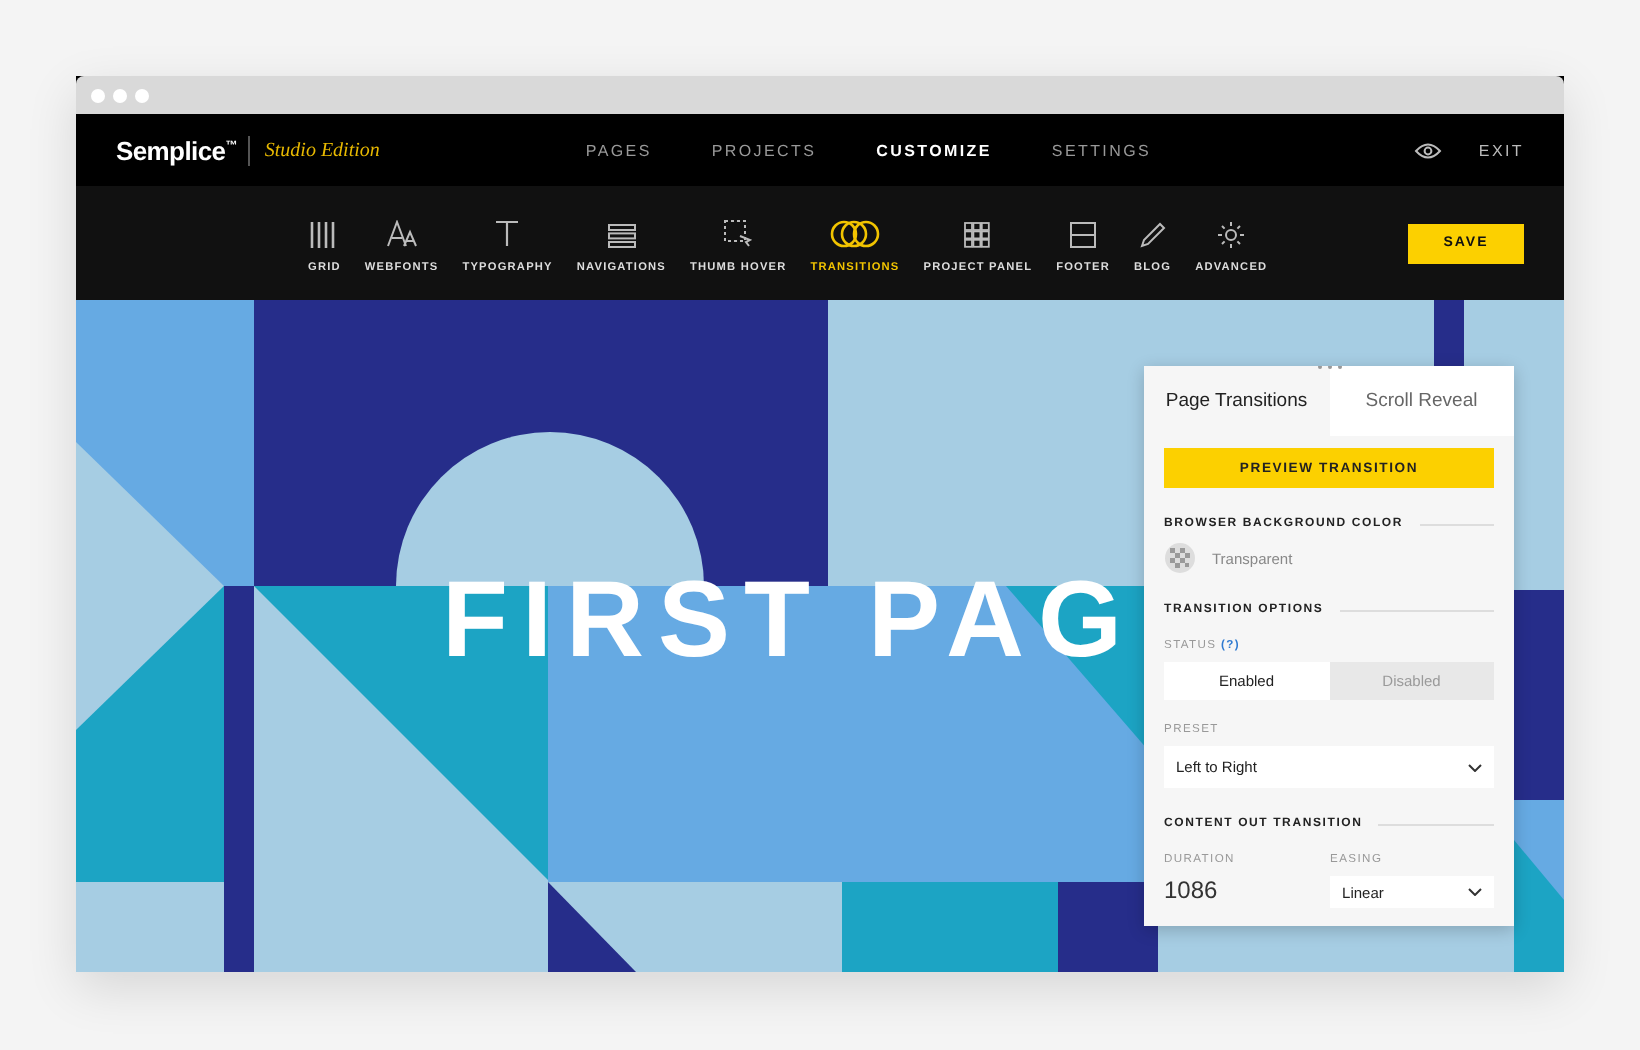 This screenshot has width=1640, height=1050. Describe the element at coordinates (1227, 890) in the screenshot. I see `duration-field: 1086` at that location.